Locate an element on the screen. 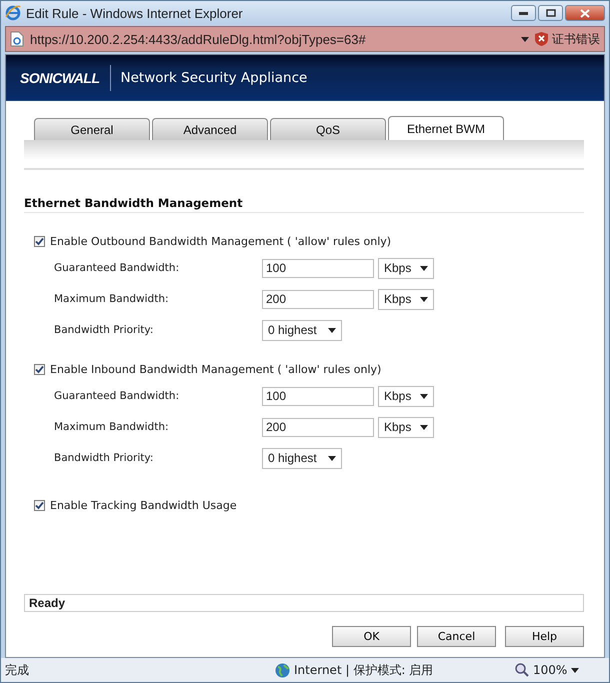 This screenshot has width=610, height=683. zoom-level: 100% is located at coordinates (550, 670).